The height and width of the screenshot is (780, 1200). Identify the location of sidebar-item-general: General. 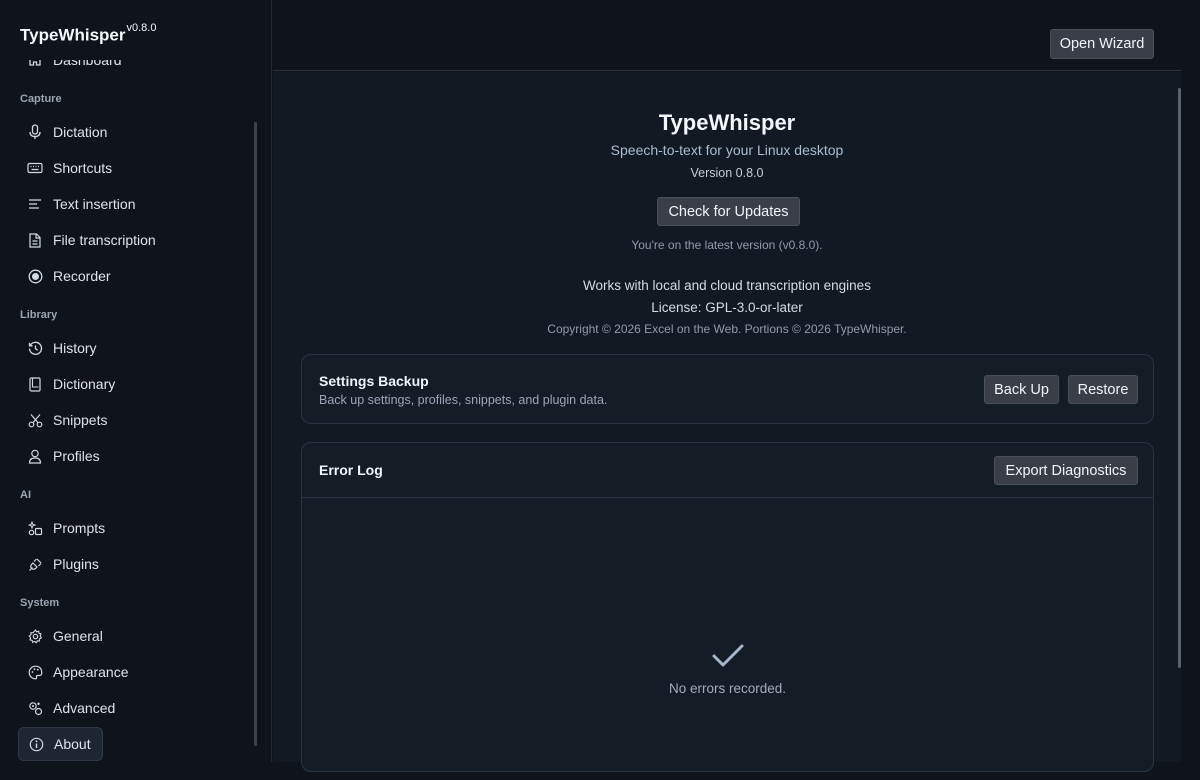
(118, 636).